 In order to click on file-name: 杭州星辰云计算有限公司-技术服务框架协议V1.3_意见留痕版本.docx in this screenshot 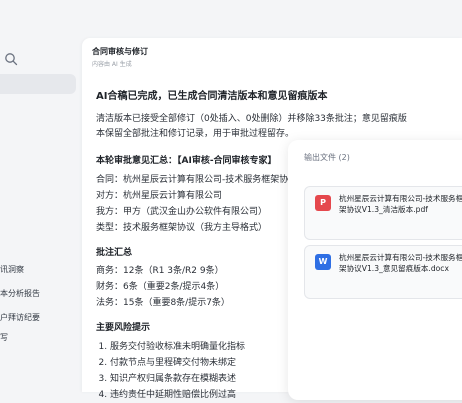, I will do `click(400, 263)`.